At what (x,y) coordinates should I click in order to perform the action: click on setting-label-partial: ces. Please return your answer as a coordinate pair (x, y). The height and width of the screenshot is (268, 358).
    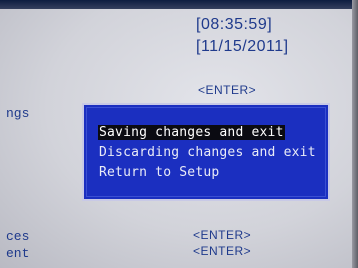
    Looking at the image, I should click on (18, 236).